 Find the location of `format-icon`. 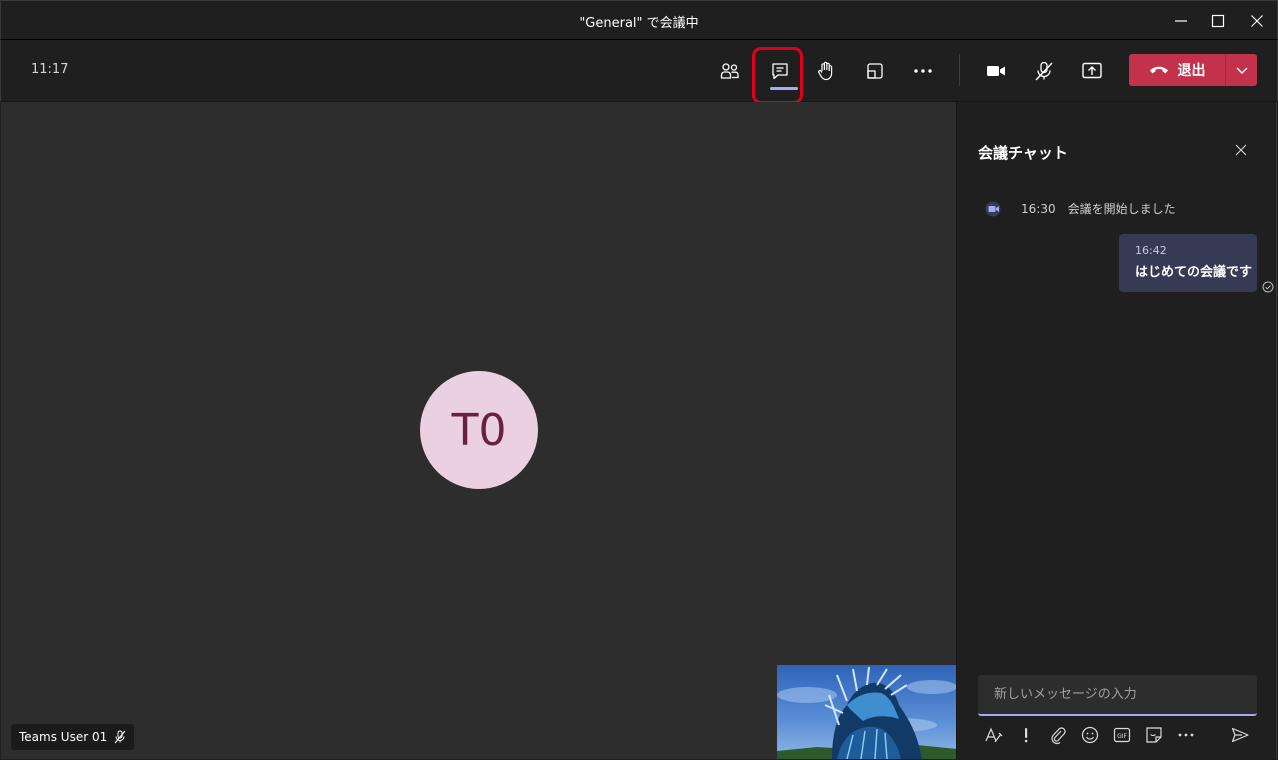

format-icon is located at coordinates (994, 735).